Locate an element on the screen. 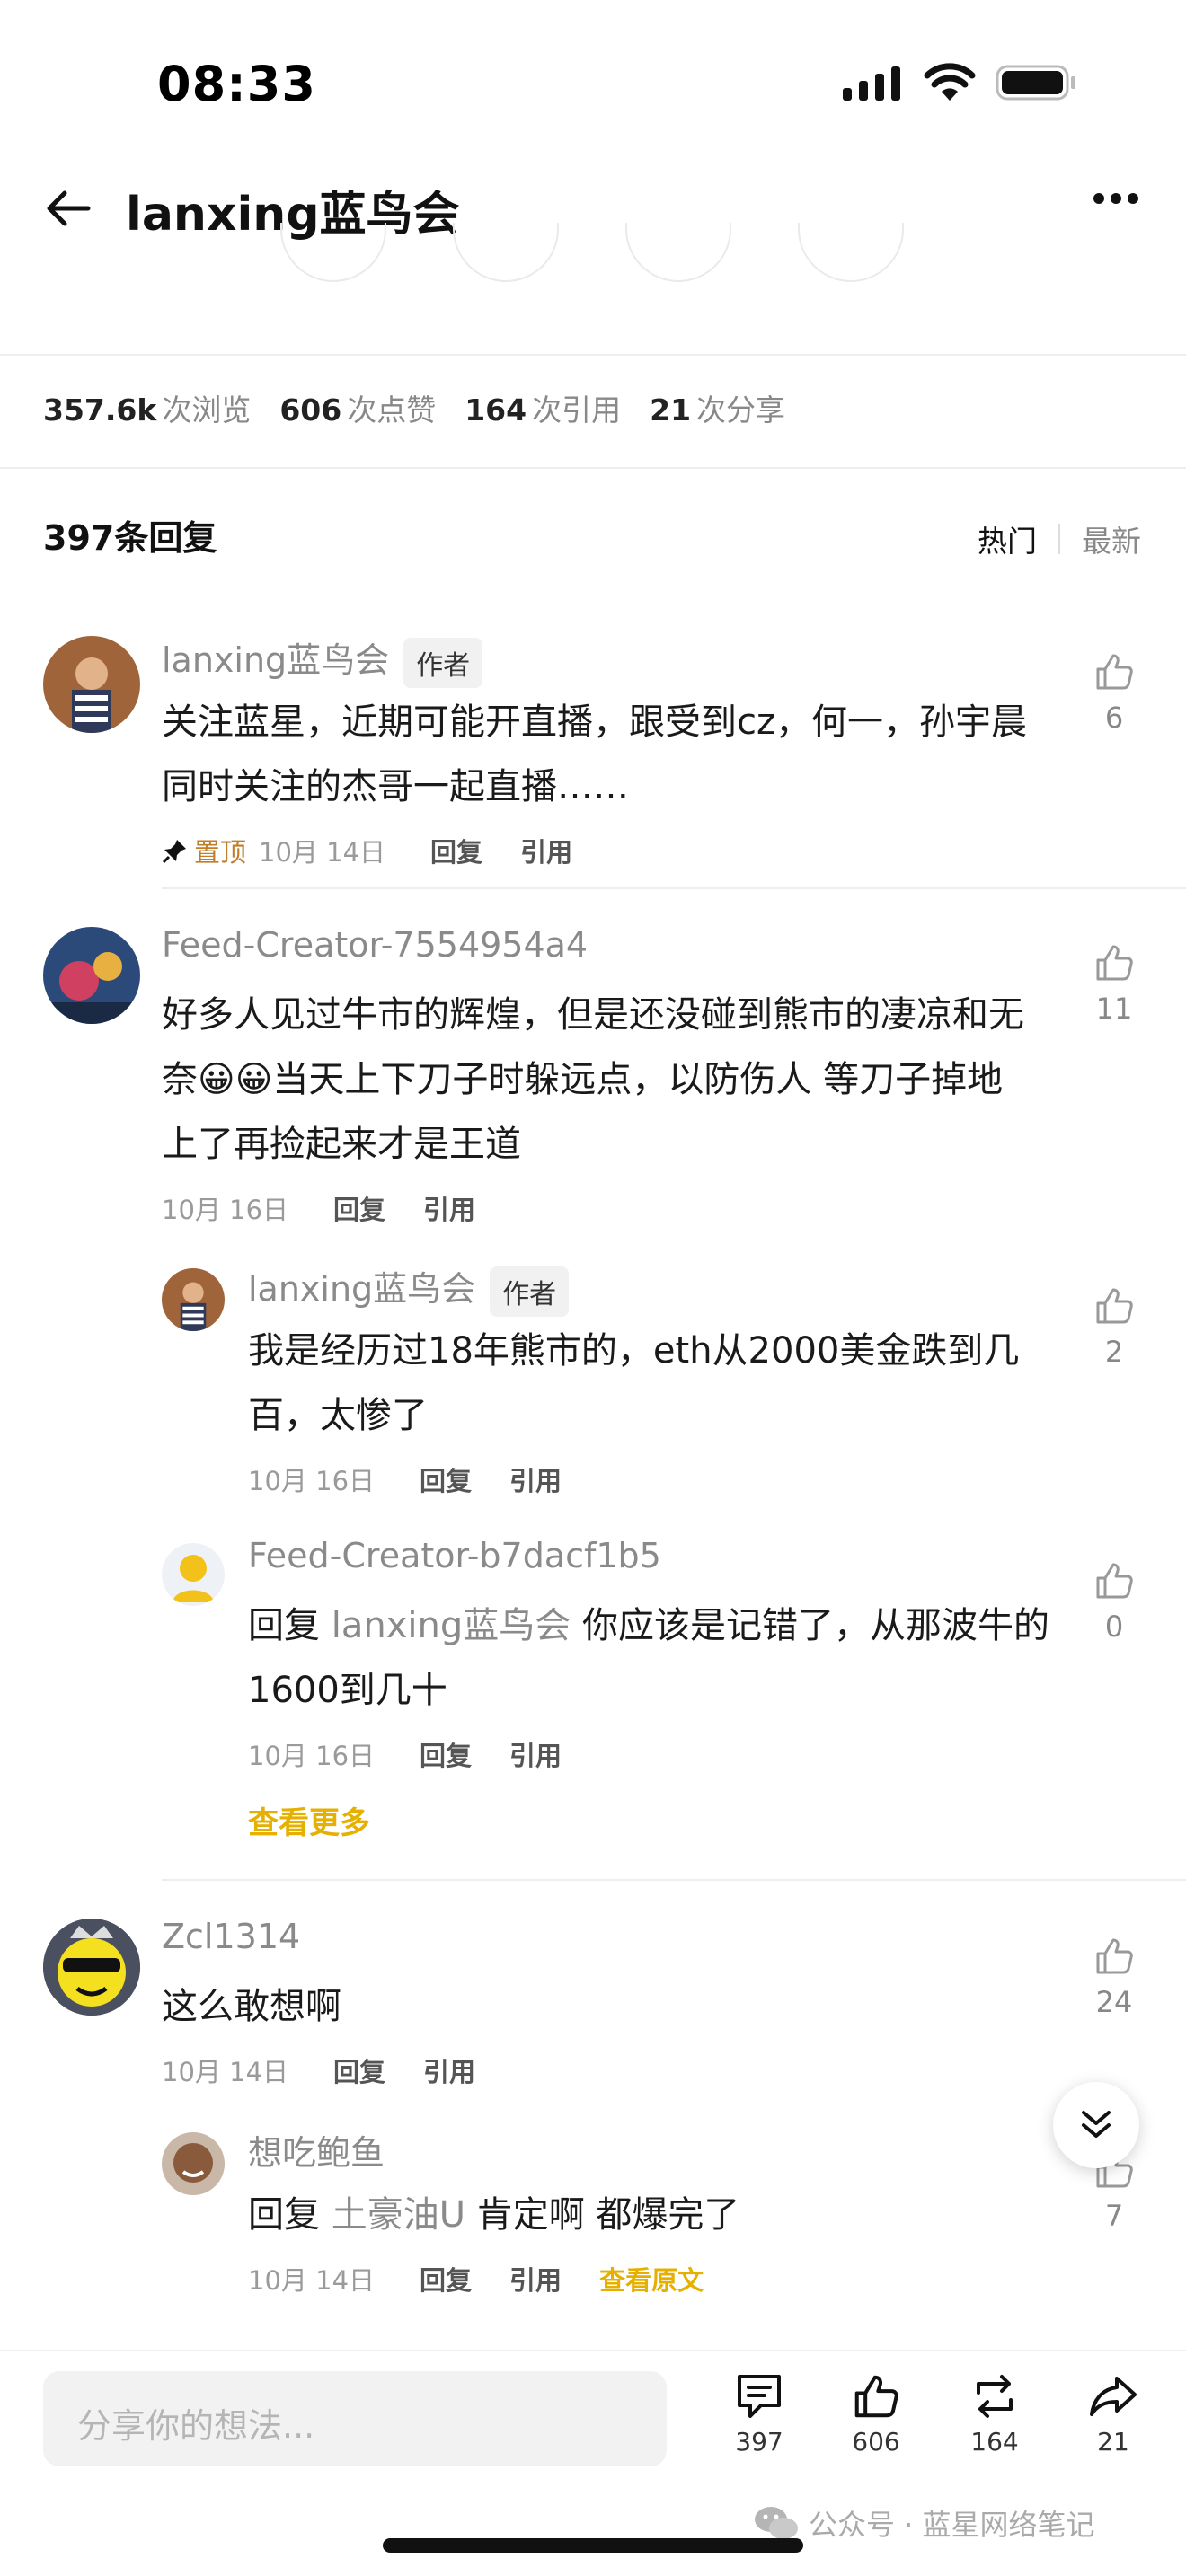  sort-tabs: 热门 最新 is located at coordinates (1059, 538).